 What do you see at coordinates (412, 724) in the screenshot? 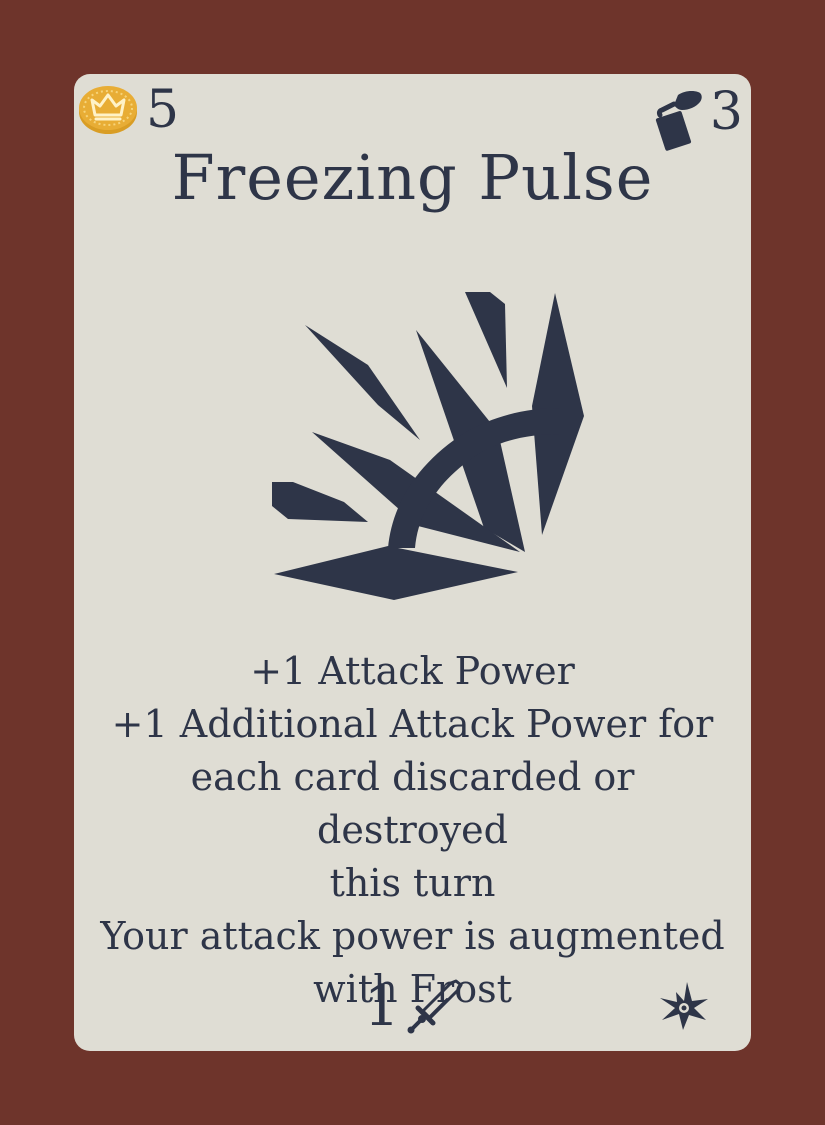
I see `effect-line: +1 Additional Attack Power for` at bounding box center [412, 724].